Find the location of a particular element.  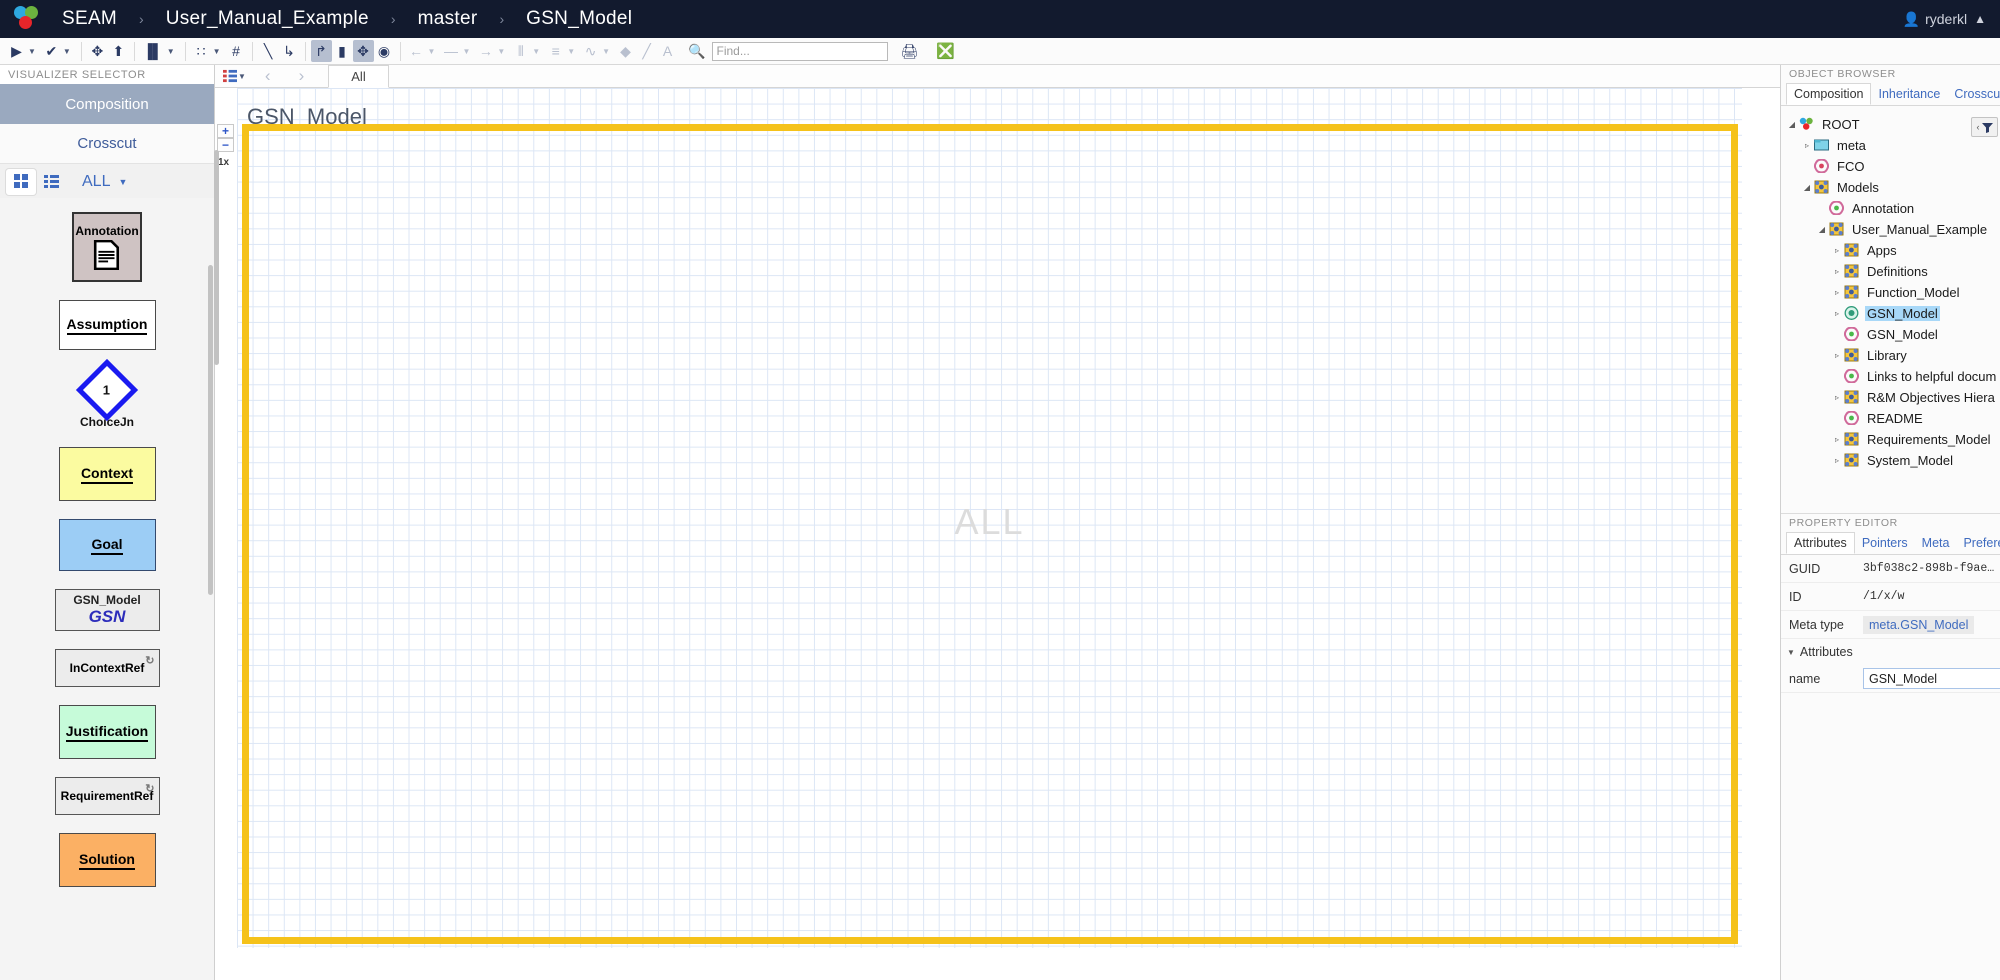

tree-node: ▹ Function_Model is located at coordinates (1892, 292).